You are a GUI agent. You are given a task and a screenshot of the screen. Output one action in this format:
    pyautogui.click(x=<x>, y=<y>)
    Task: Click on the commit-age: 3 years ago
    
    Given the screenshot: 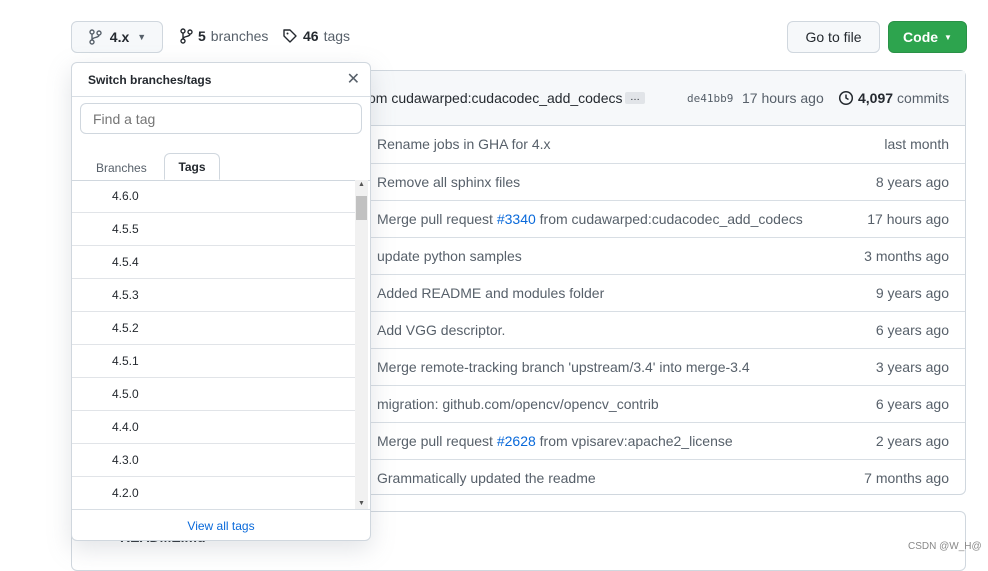 What is the action you would take?
    pyautogui.click(x=912, y=367)
    